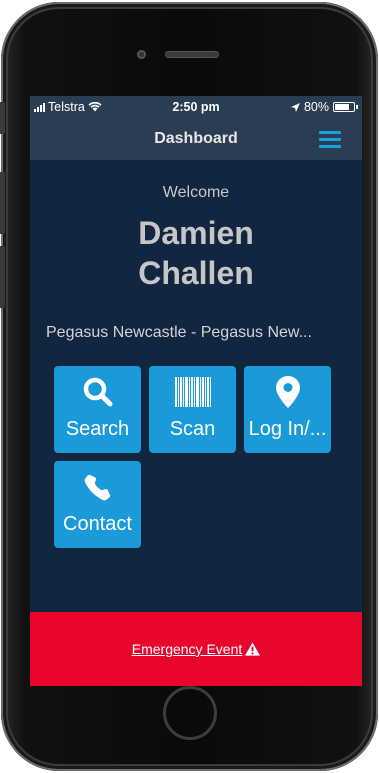 This screenshot has width=379, height=773. Describe the element at coordinates (97, 504) in the screenshot. I see `contact-button: Contact` at that location.